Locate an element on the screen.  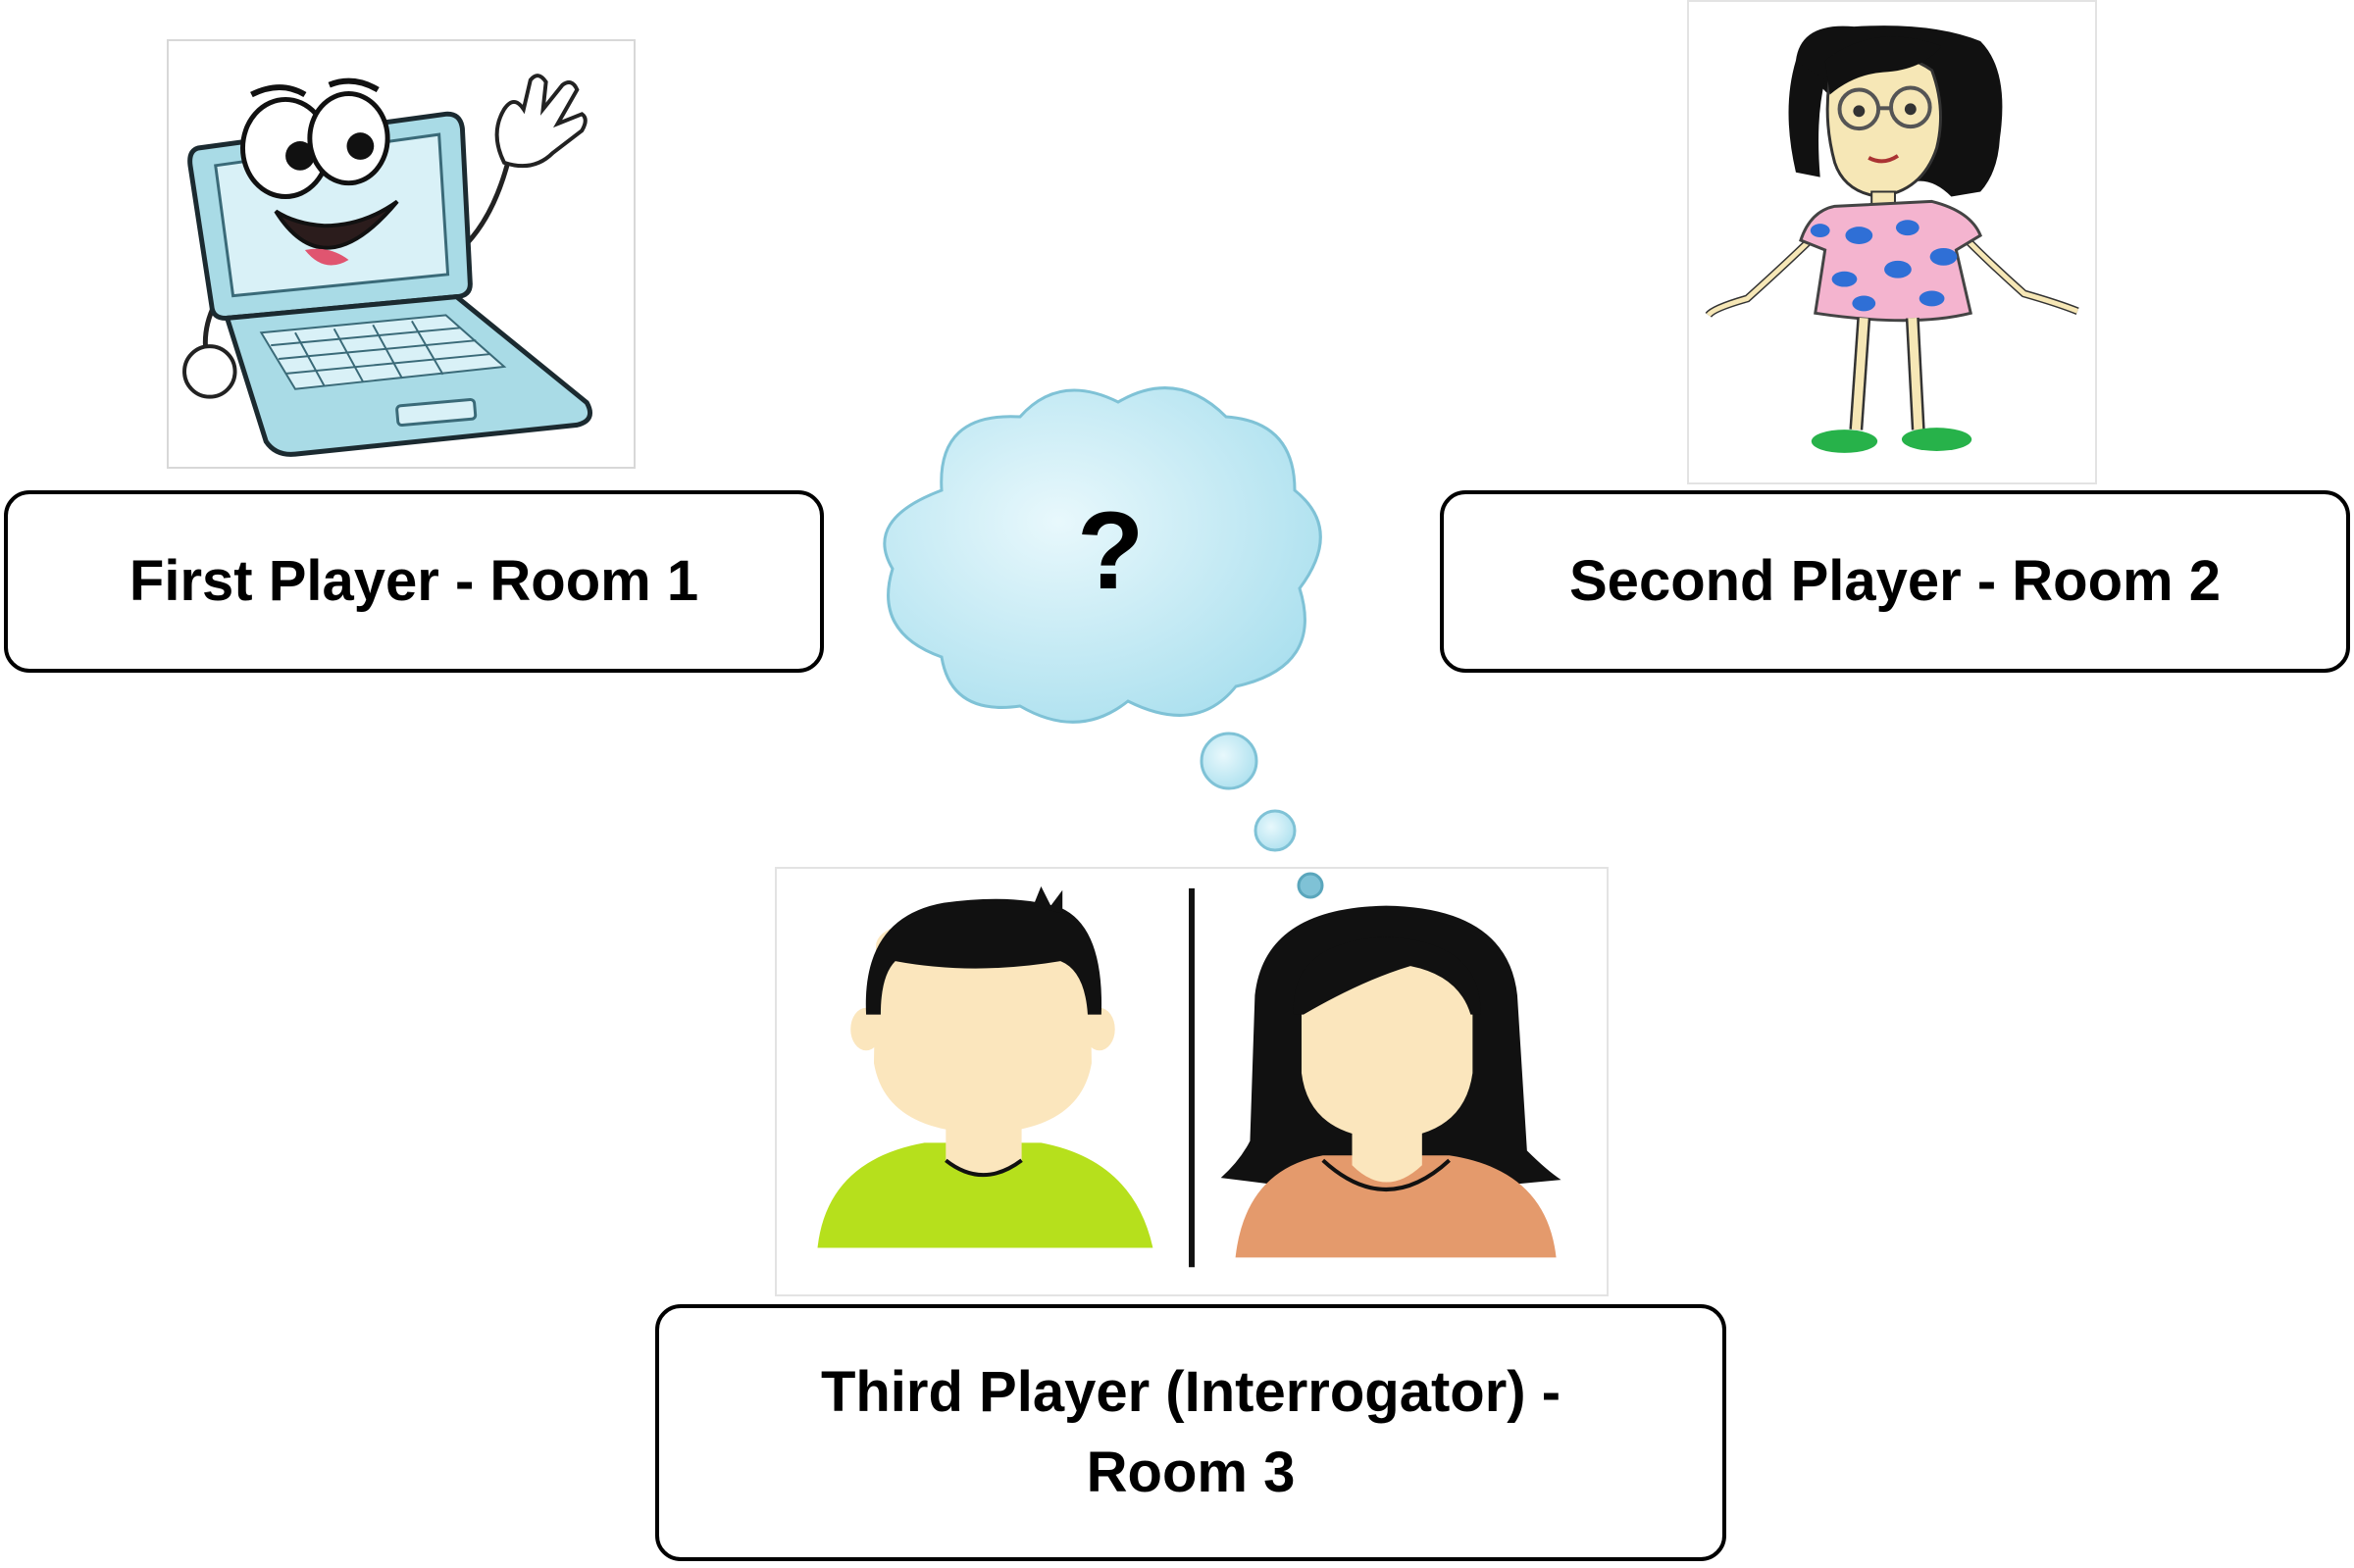
thought-cloud-icon: ? is located at coordinates (1103, 642).